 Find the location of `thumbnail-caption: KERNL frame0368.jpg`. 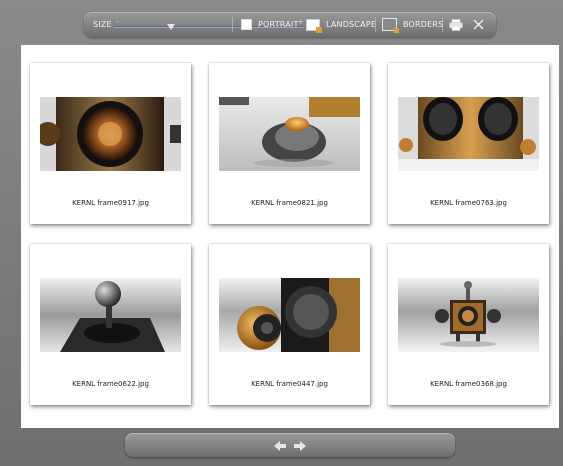

thumbnail-caption: KERNL frame0368.jpg is located at coordinates (468, 384).